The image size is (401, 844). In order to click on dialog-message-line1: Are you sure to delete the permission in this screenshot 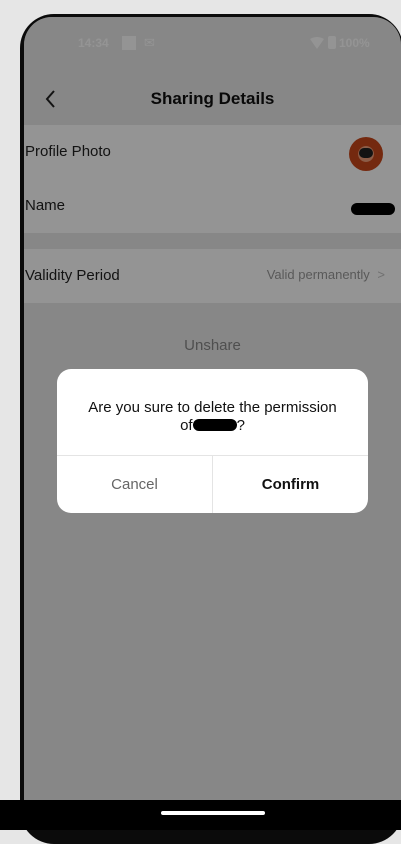, I will do `click(212, 407)`.